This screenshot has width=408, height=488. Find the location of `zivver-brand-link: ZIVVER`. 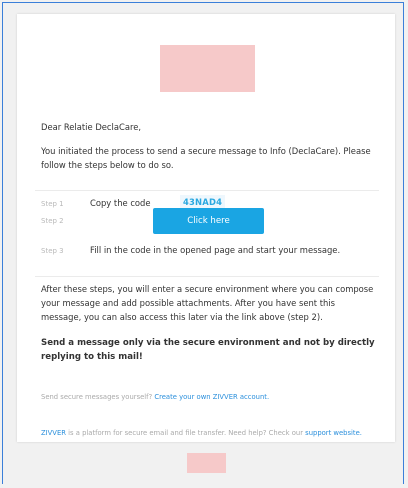

zivver-brand-link: ZIVVER is located at coordinates (53, 433).